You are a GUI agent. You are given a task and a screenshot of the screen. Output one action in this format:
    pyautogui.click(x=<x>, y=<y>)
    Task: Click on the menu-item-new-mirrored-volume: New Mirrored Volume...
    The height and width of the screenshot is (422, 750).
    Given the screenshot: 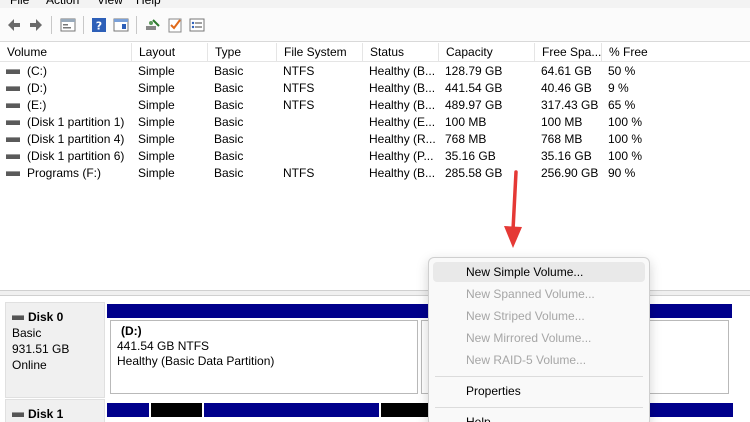 What is the action you would take?
    pyautogui.click(x=539, y=338)
    